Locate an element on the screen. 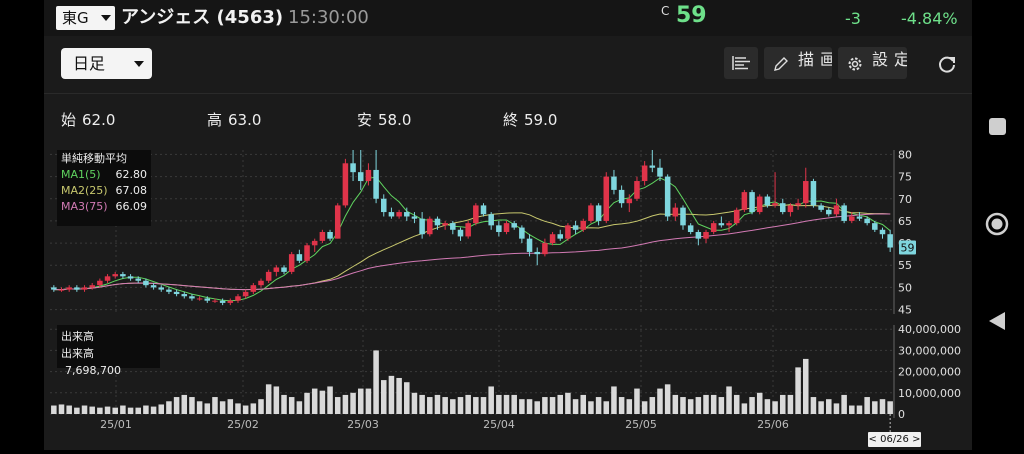 Image resolution: width=1024 pixels, height=454 pixels. volume-legend-row: 出来高 7,698,700 is located at coordinates (108, 362).